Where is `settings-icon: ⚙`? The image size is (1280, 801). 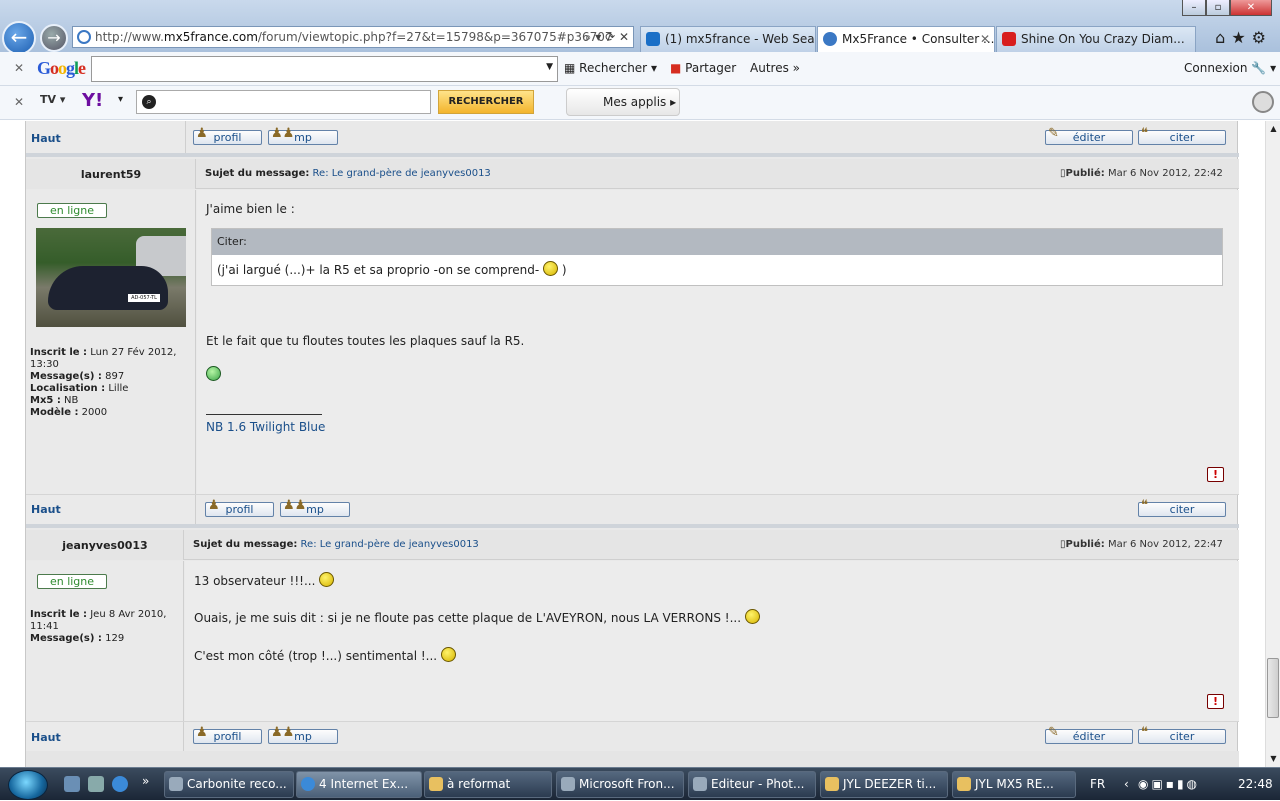 settings-icon: ⚙ is located at coordinates (1262, 37).